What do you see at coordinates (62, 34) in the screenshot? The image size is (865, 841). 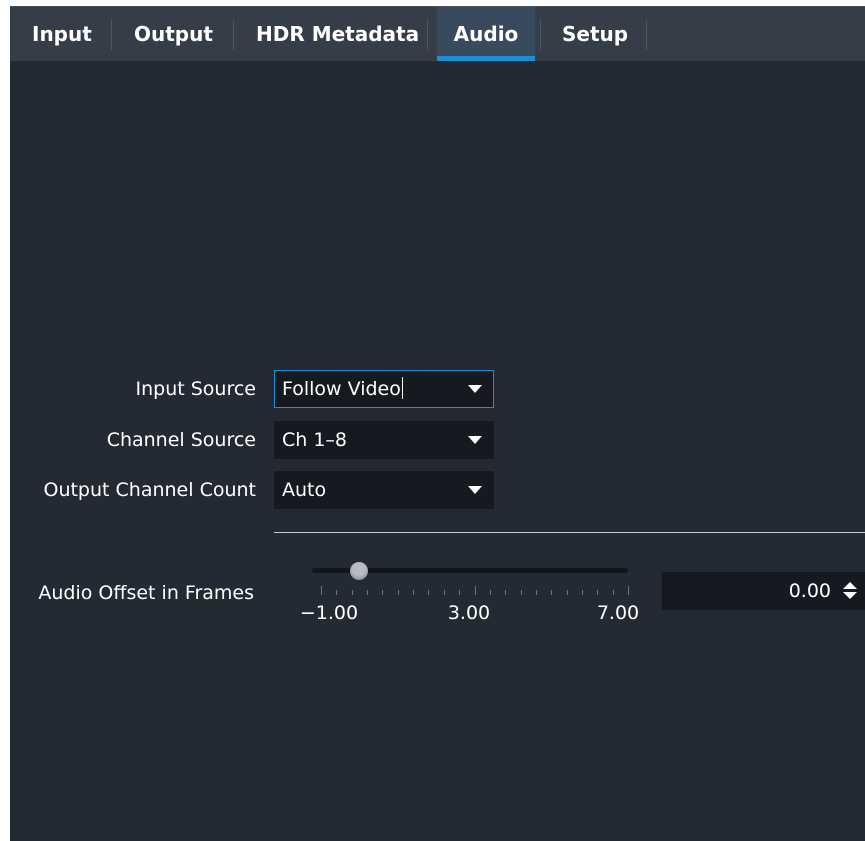 I see `tab-input: Input` at bounding box center [62, 34].